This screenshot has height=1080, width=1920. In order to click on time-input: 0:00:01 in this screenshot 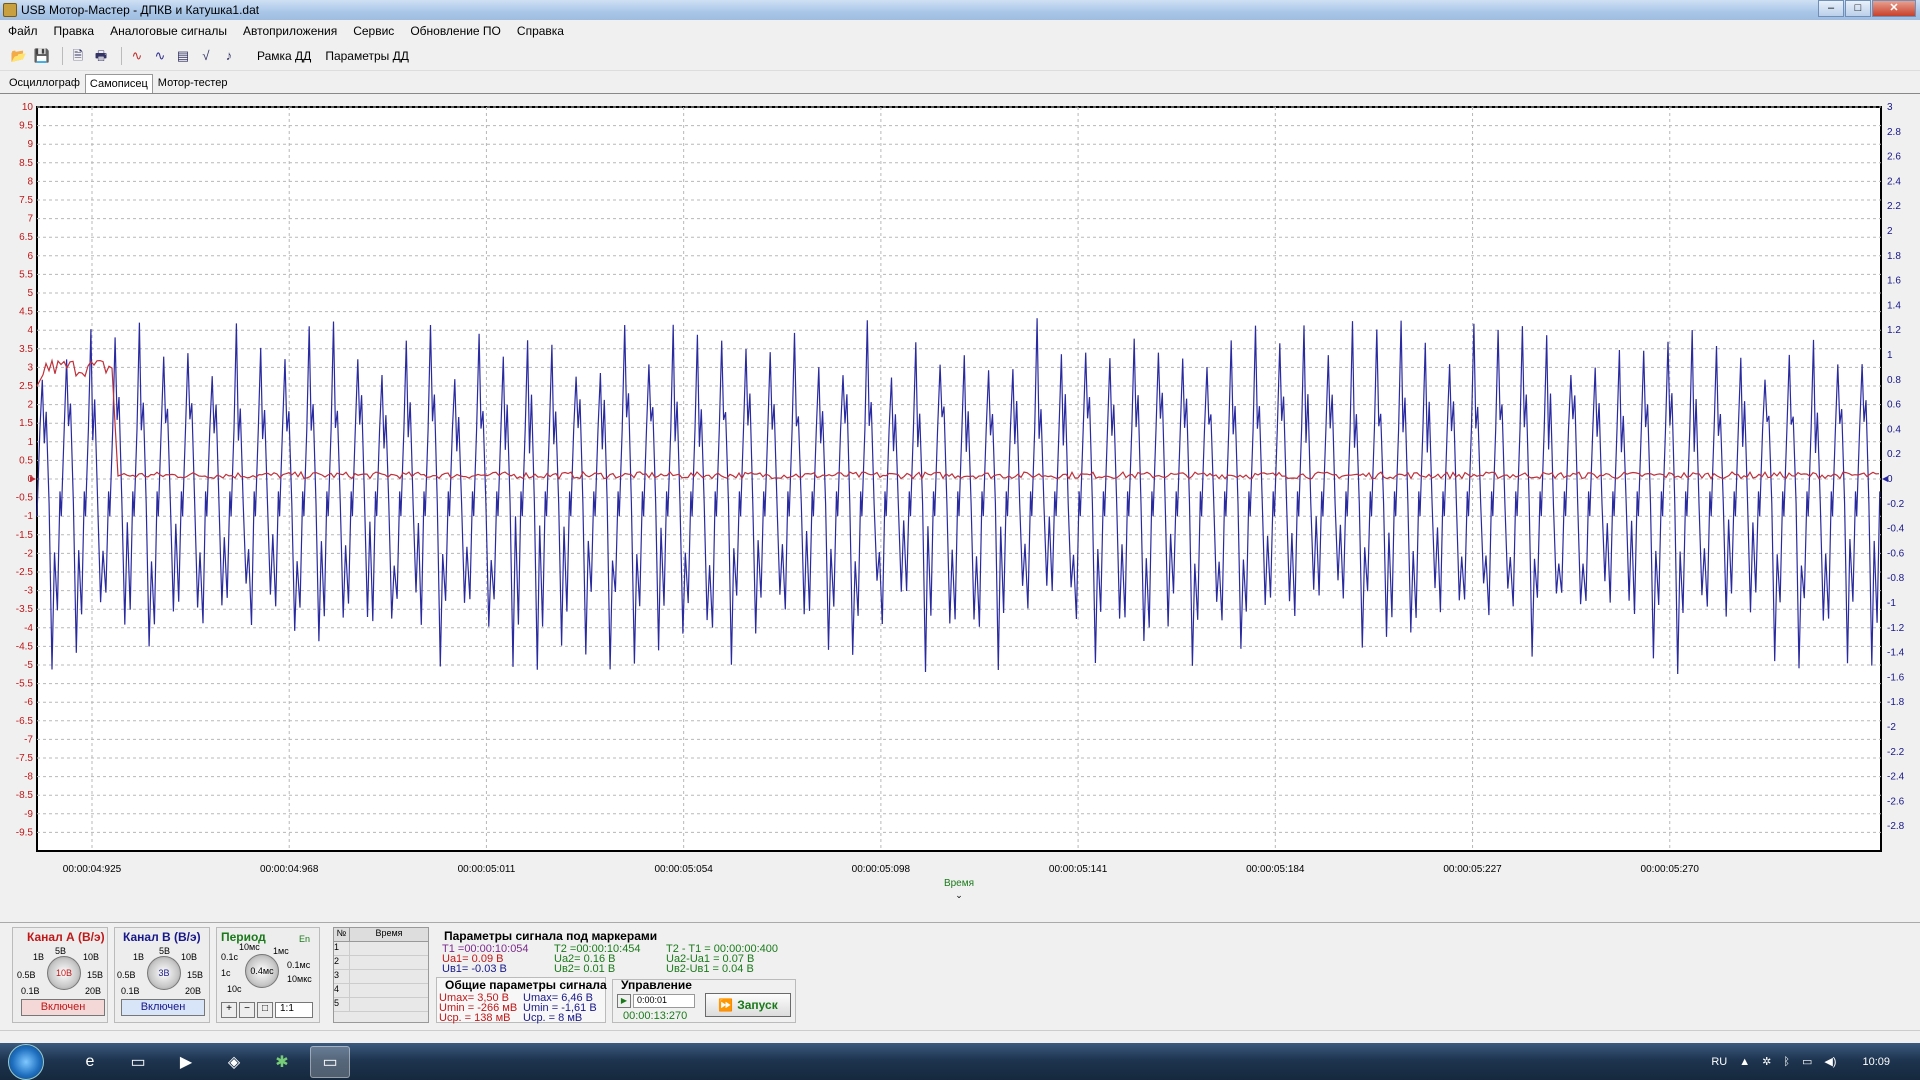, I will do `click(664, 1001)`.